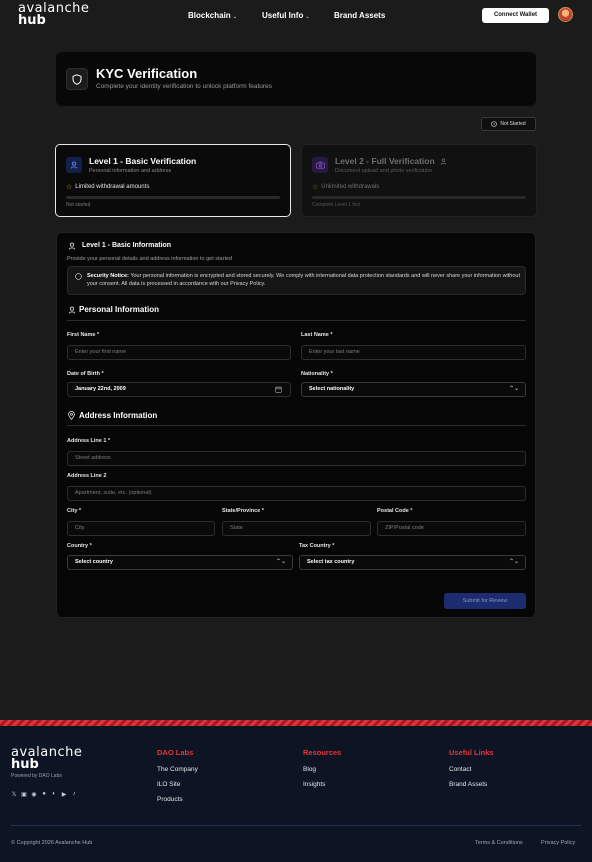 The width and height of the screenshot is (592, 862). What do you see at coordinates (309, 769) in the screenshot?
I see `footer-link: Blog` at bounding box center [309, 769].